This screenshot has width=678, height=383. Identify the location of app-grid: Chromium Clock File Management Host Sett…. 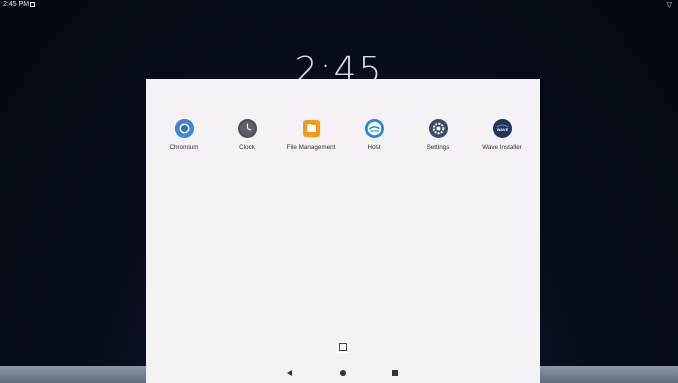
(343, 139).